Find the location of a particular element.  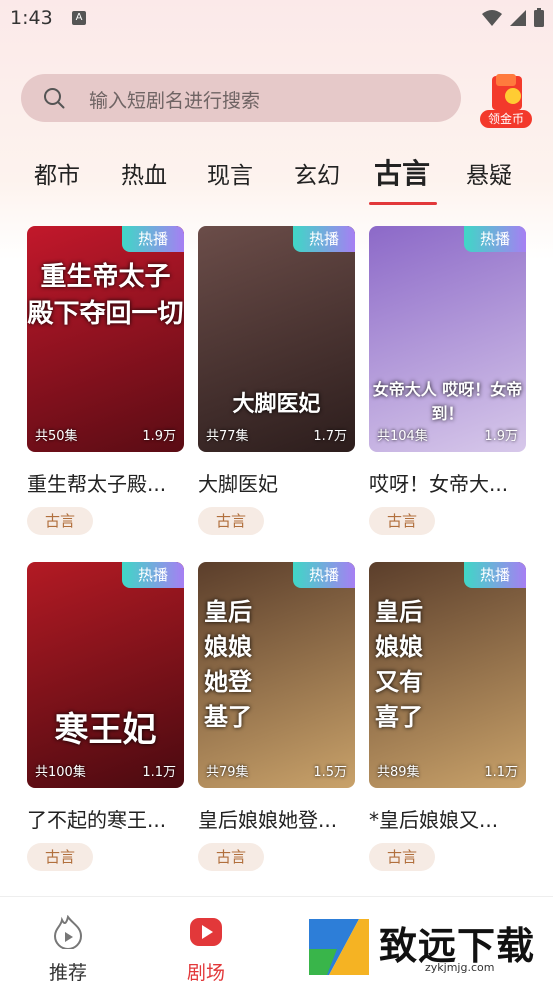

category-tabs: 都市 热血 现言 玄幻 古言 悬疑 is located at coordinates (276, 178).